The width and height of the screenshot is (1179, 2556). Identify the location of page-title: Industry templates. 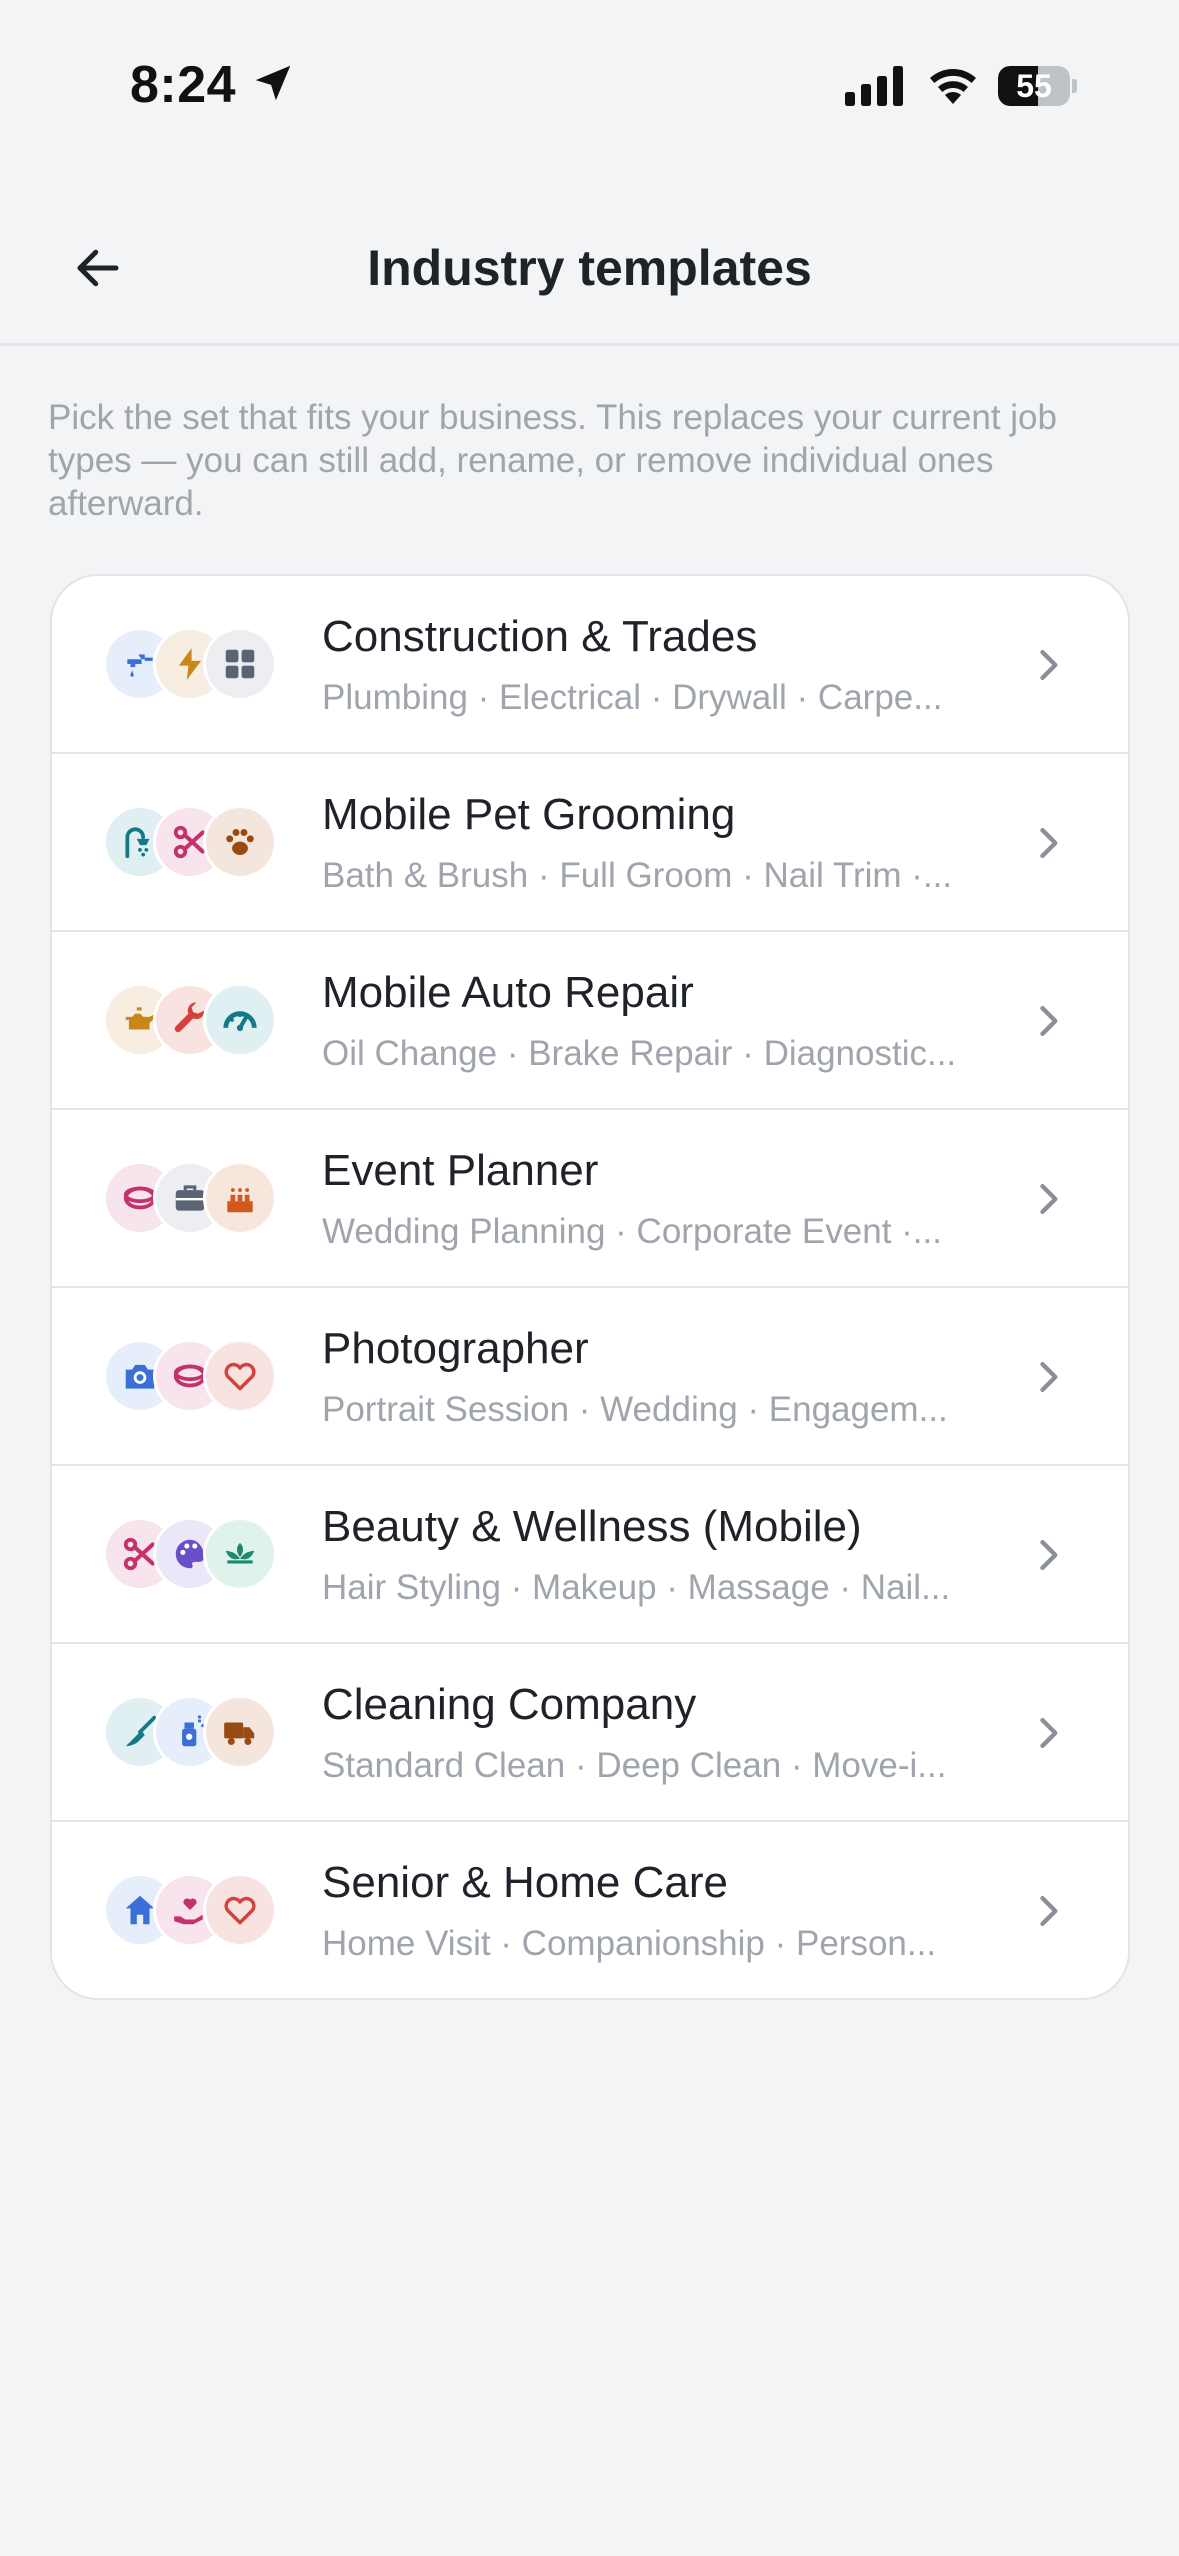
(589, 268).